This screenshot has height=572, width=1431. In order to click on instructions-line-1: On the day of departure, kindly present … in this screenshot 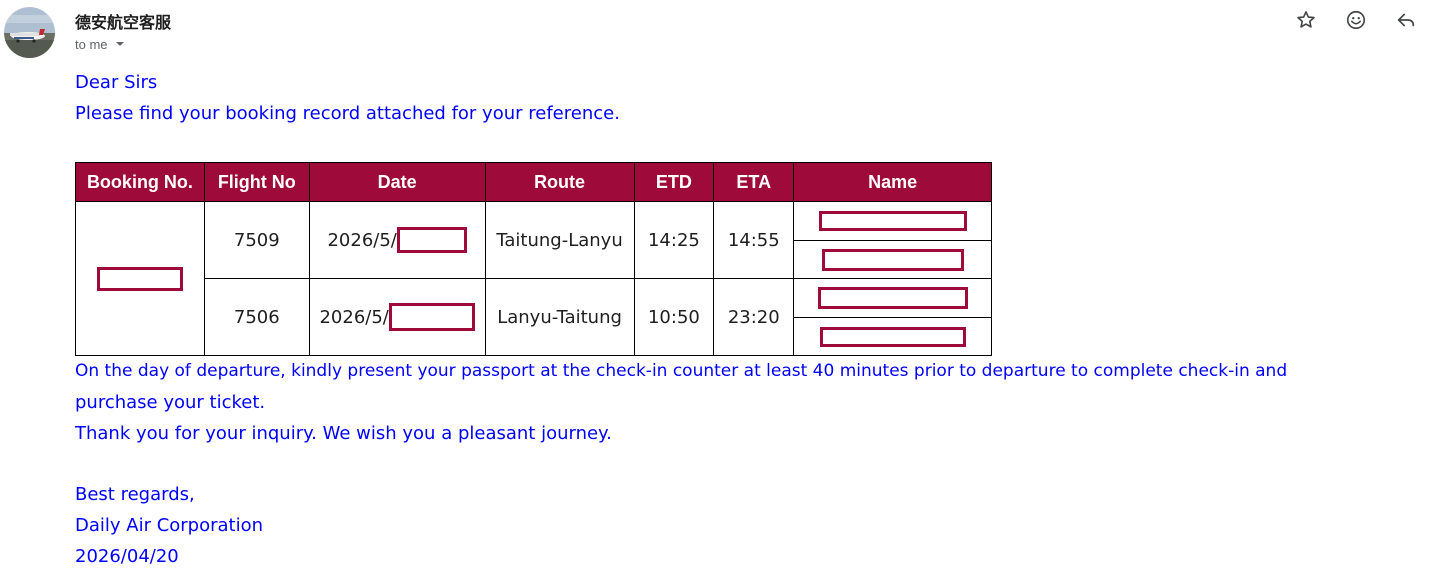, I will do `click(681, 371)`.